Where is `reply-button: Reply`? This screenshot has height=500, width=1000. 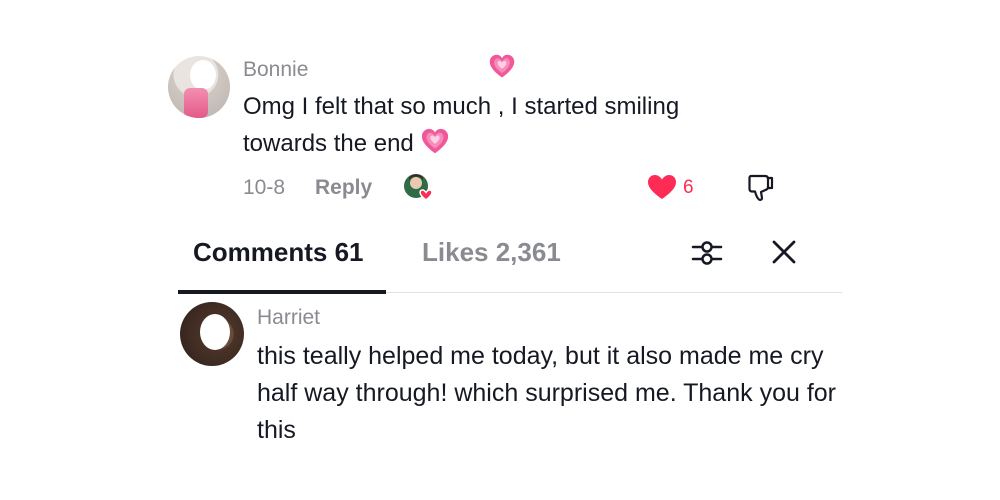
reply-button: Reply is located at coordinates (343, 188).